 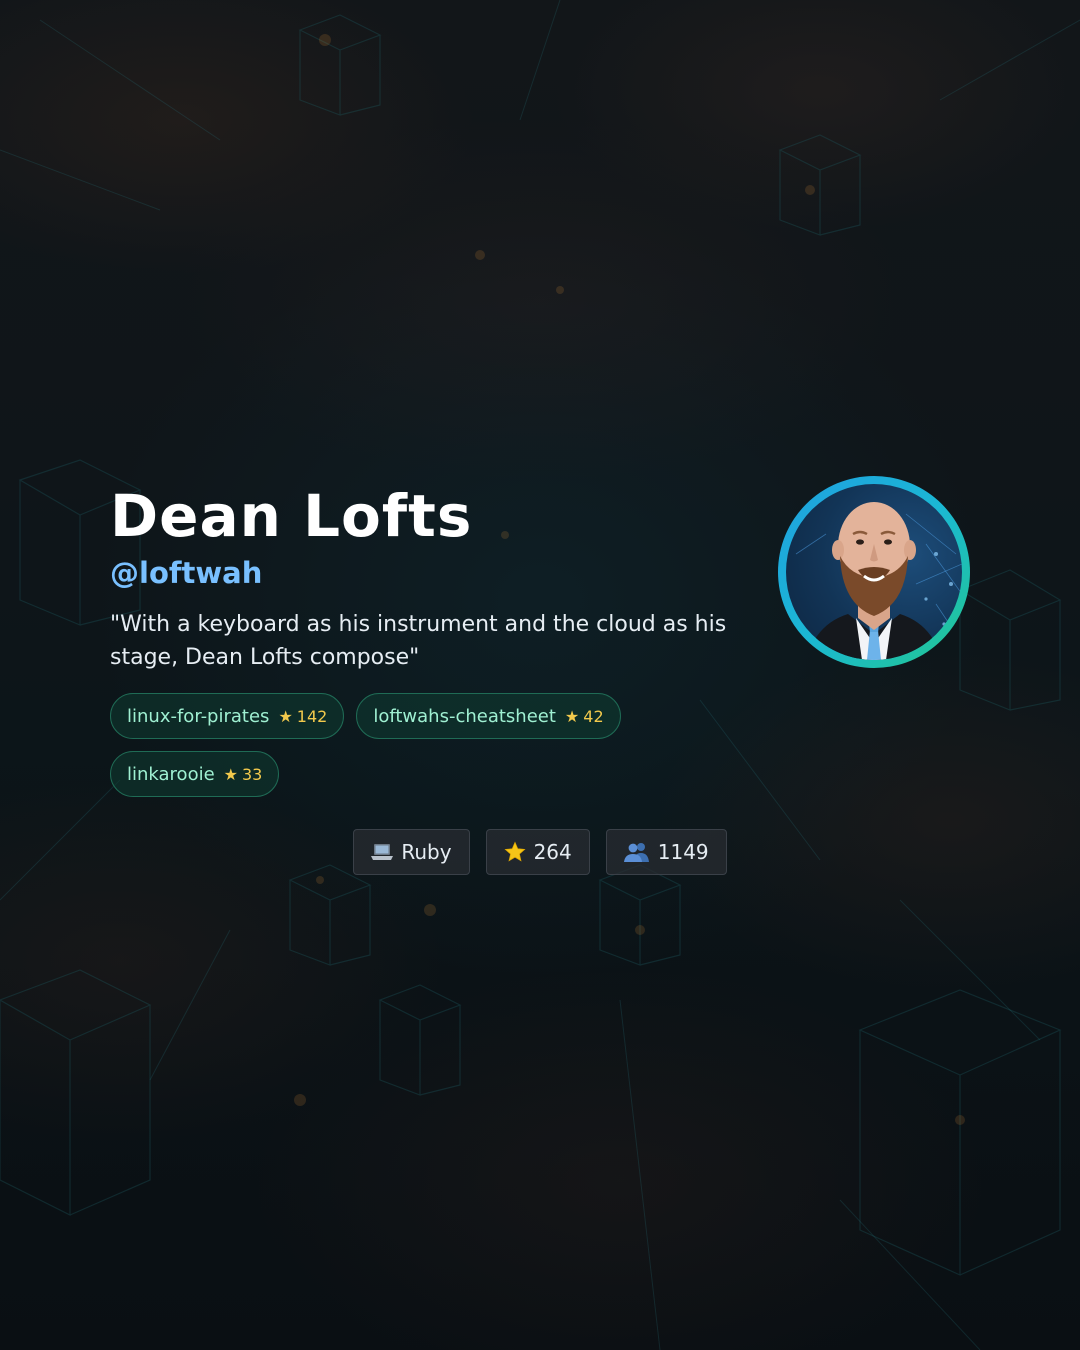 What do you see at coordinates (683, 852) in the screenshot?
I see `stat-followers-value: 1149` at bounding box center [683, 852].